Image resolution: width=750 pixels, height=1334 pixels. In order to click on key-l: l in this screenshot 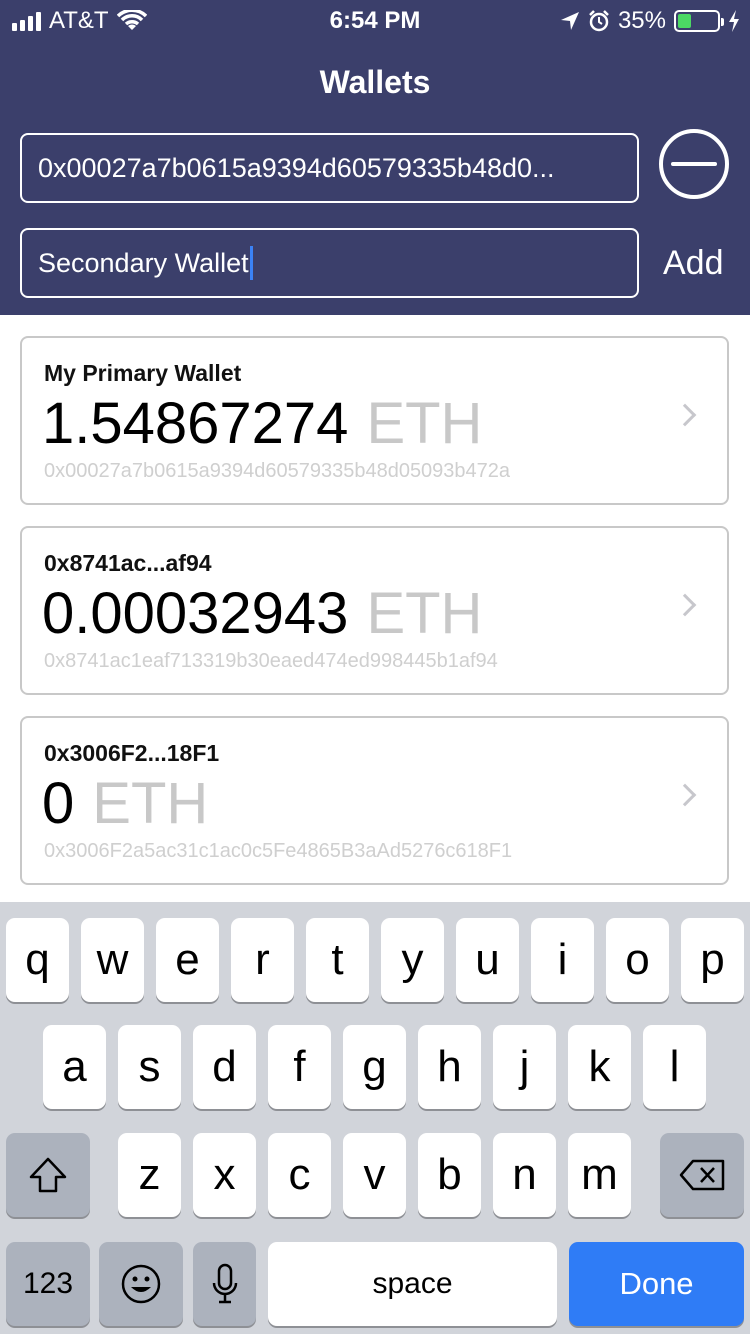, I will do `click(674, 1067)`.